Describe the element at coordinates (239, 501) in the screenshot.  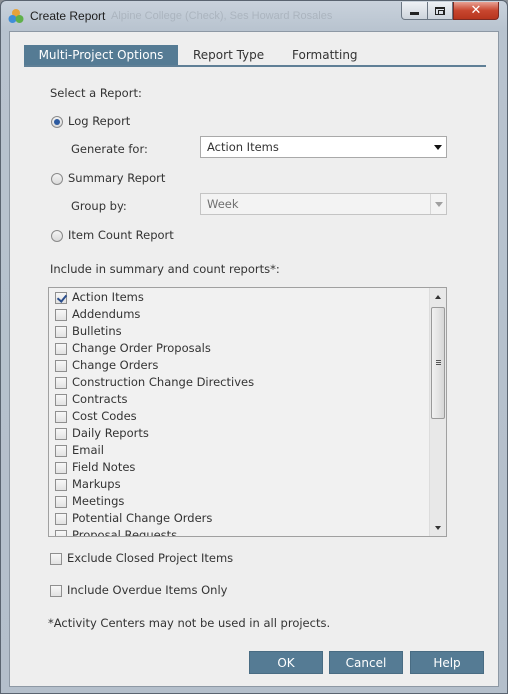
I see `list-item: Meetings` at that location.